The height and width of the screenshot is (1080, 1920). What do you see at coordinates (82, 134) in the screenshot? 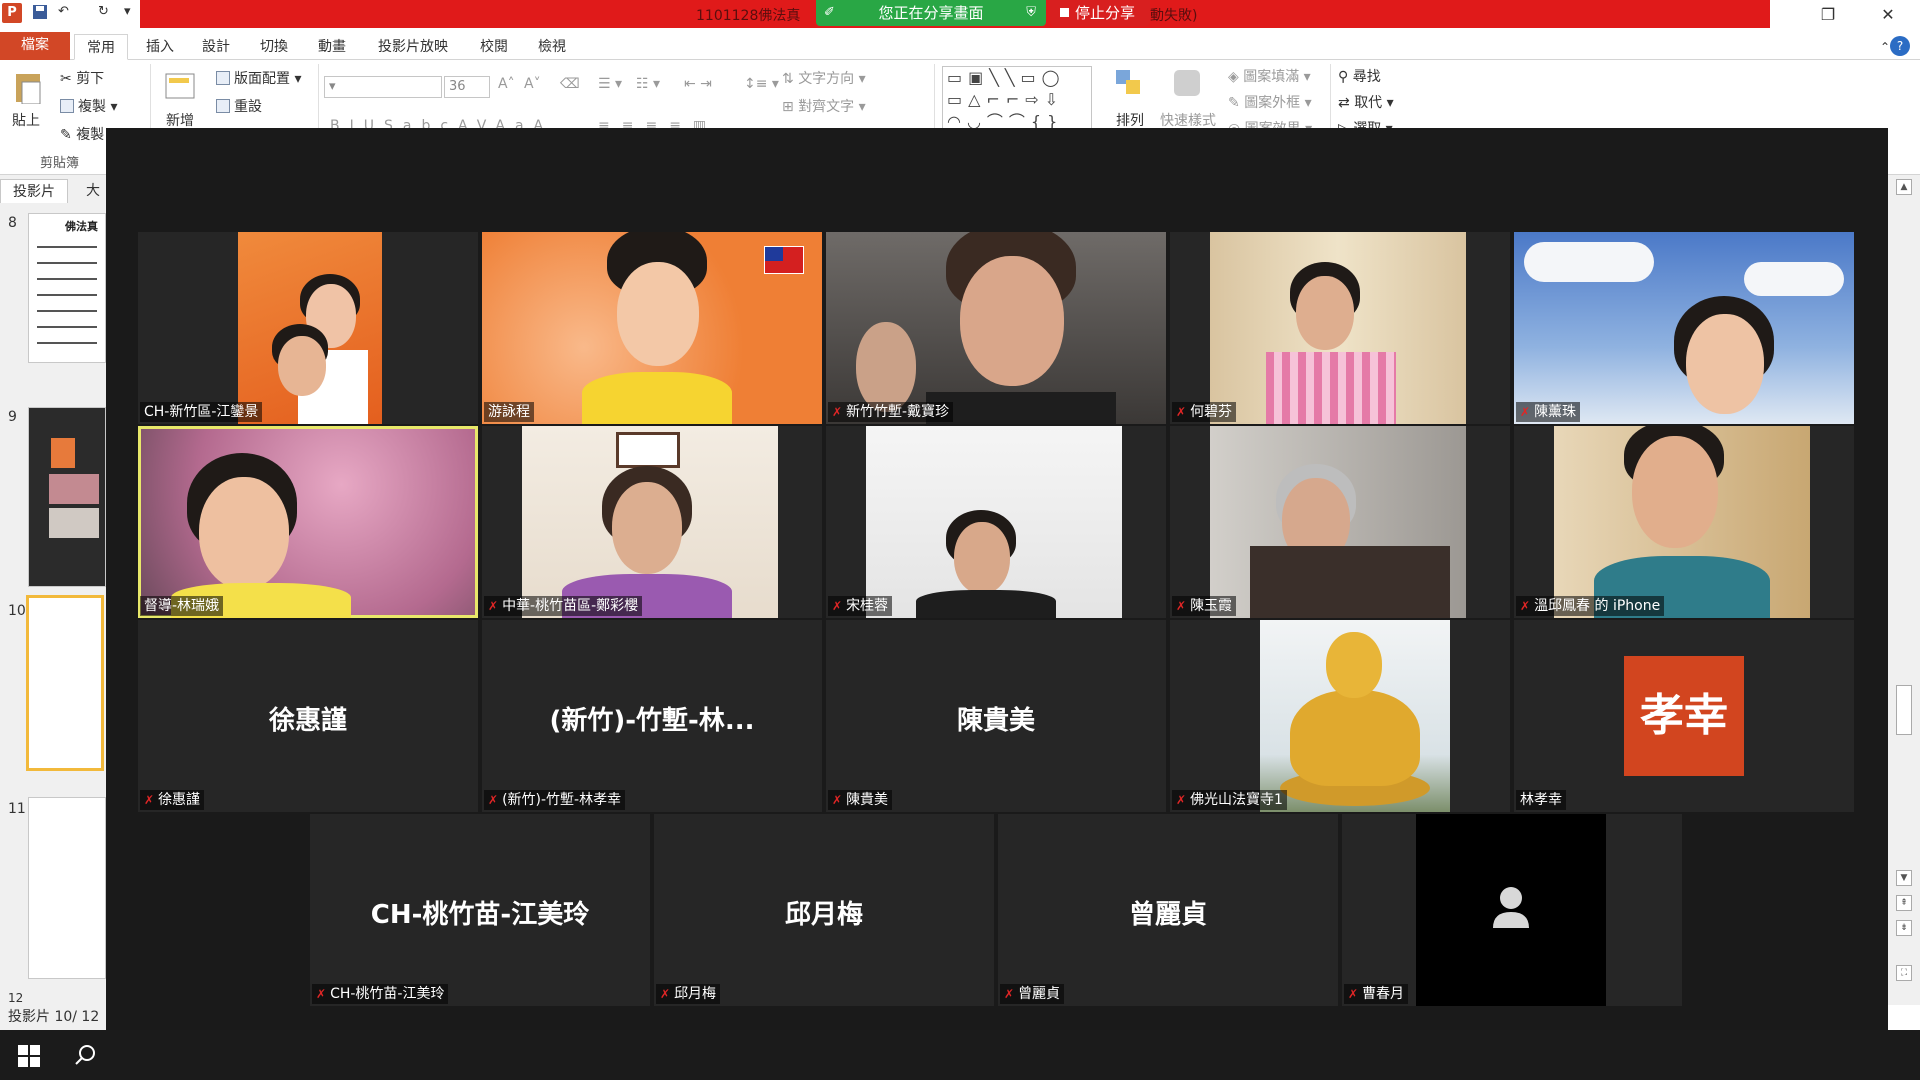
I see `format-painter-button: ✎ 複製` at bounding box center [82, 134].